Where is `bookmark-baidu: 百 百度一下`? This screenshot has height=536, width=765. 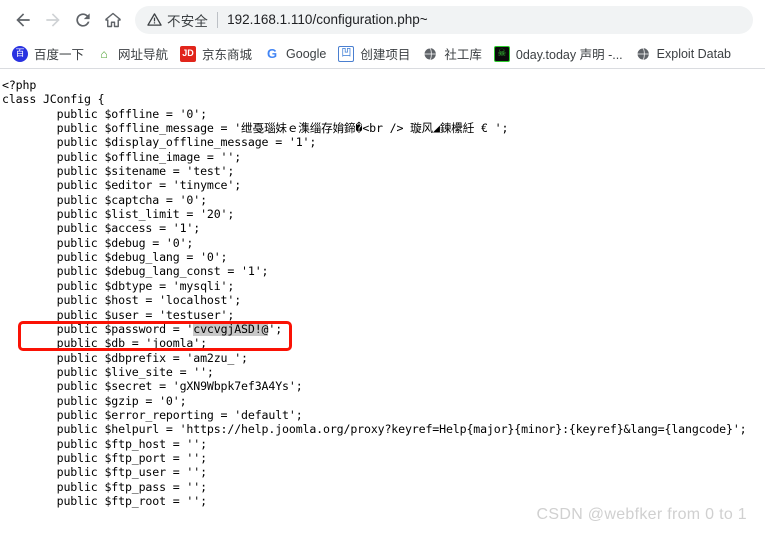
bookmark-baidu: 百 百度一下 is located at coordinates (48, 54).